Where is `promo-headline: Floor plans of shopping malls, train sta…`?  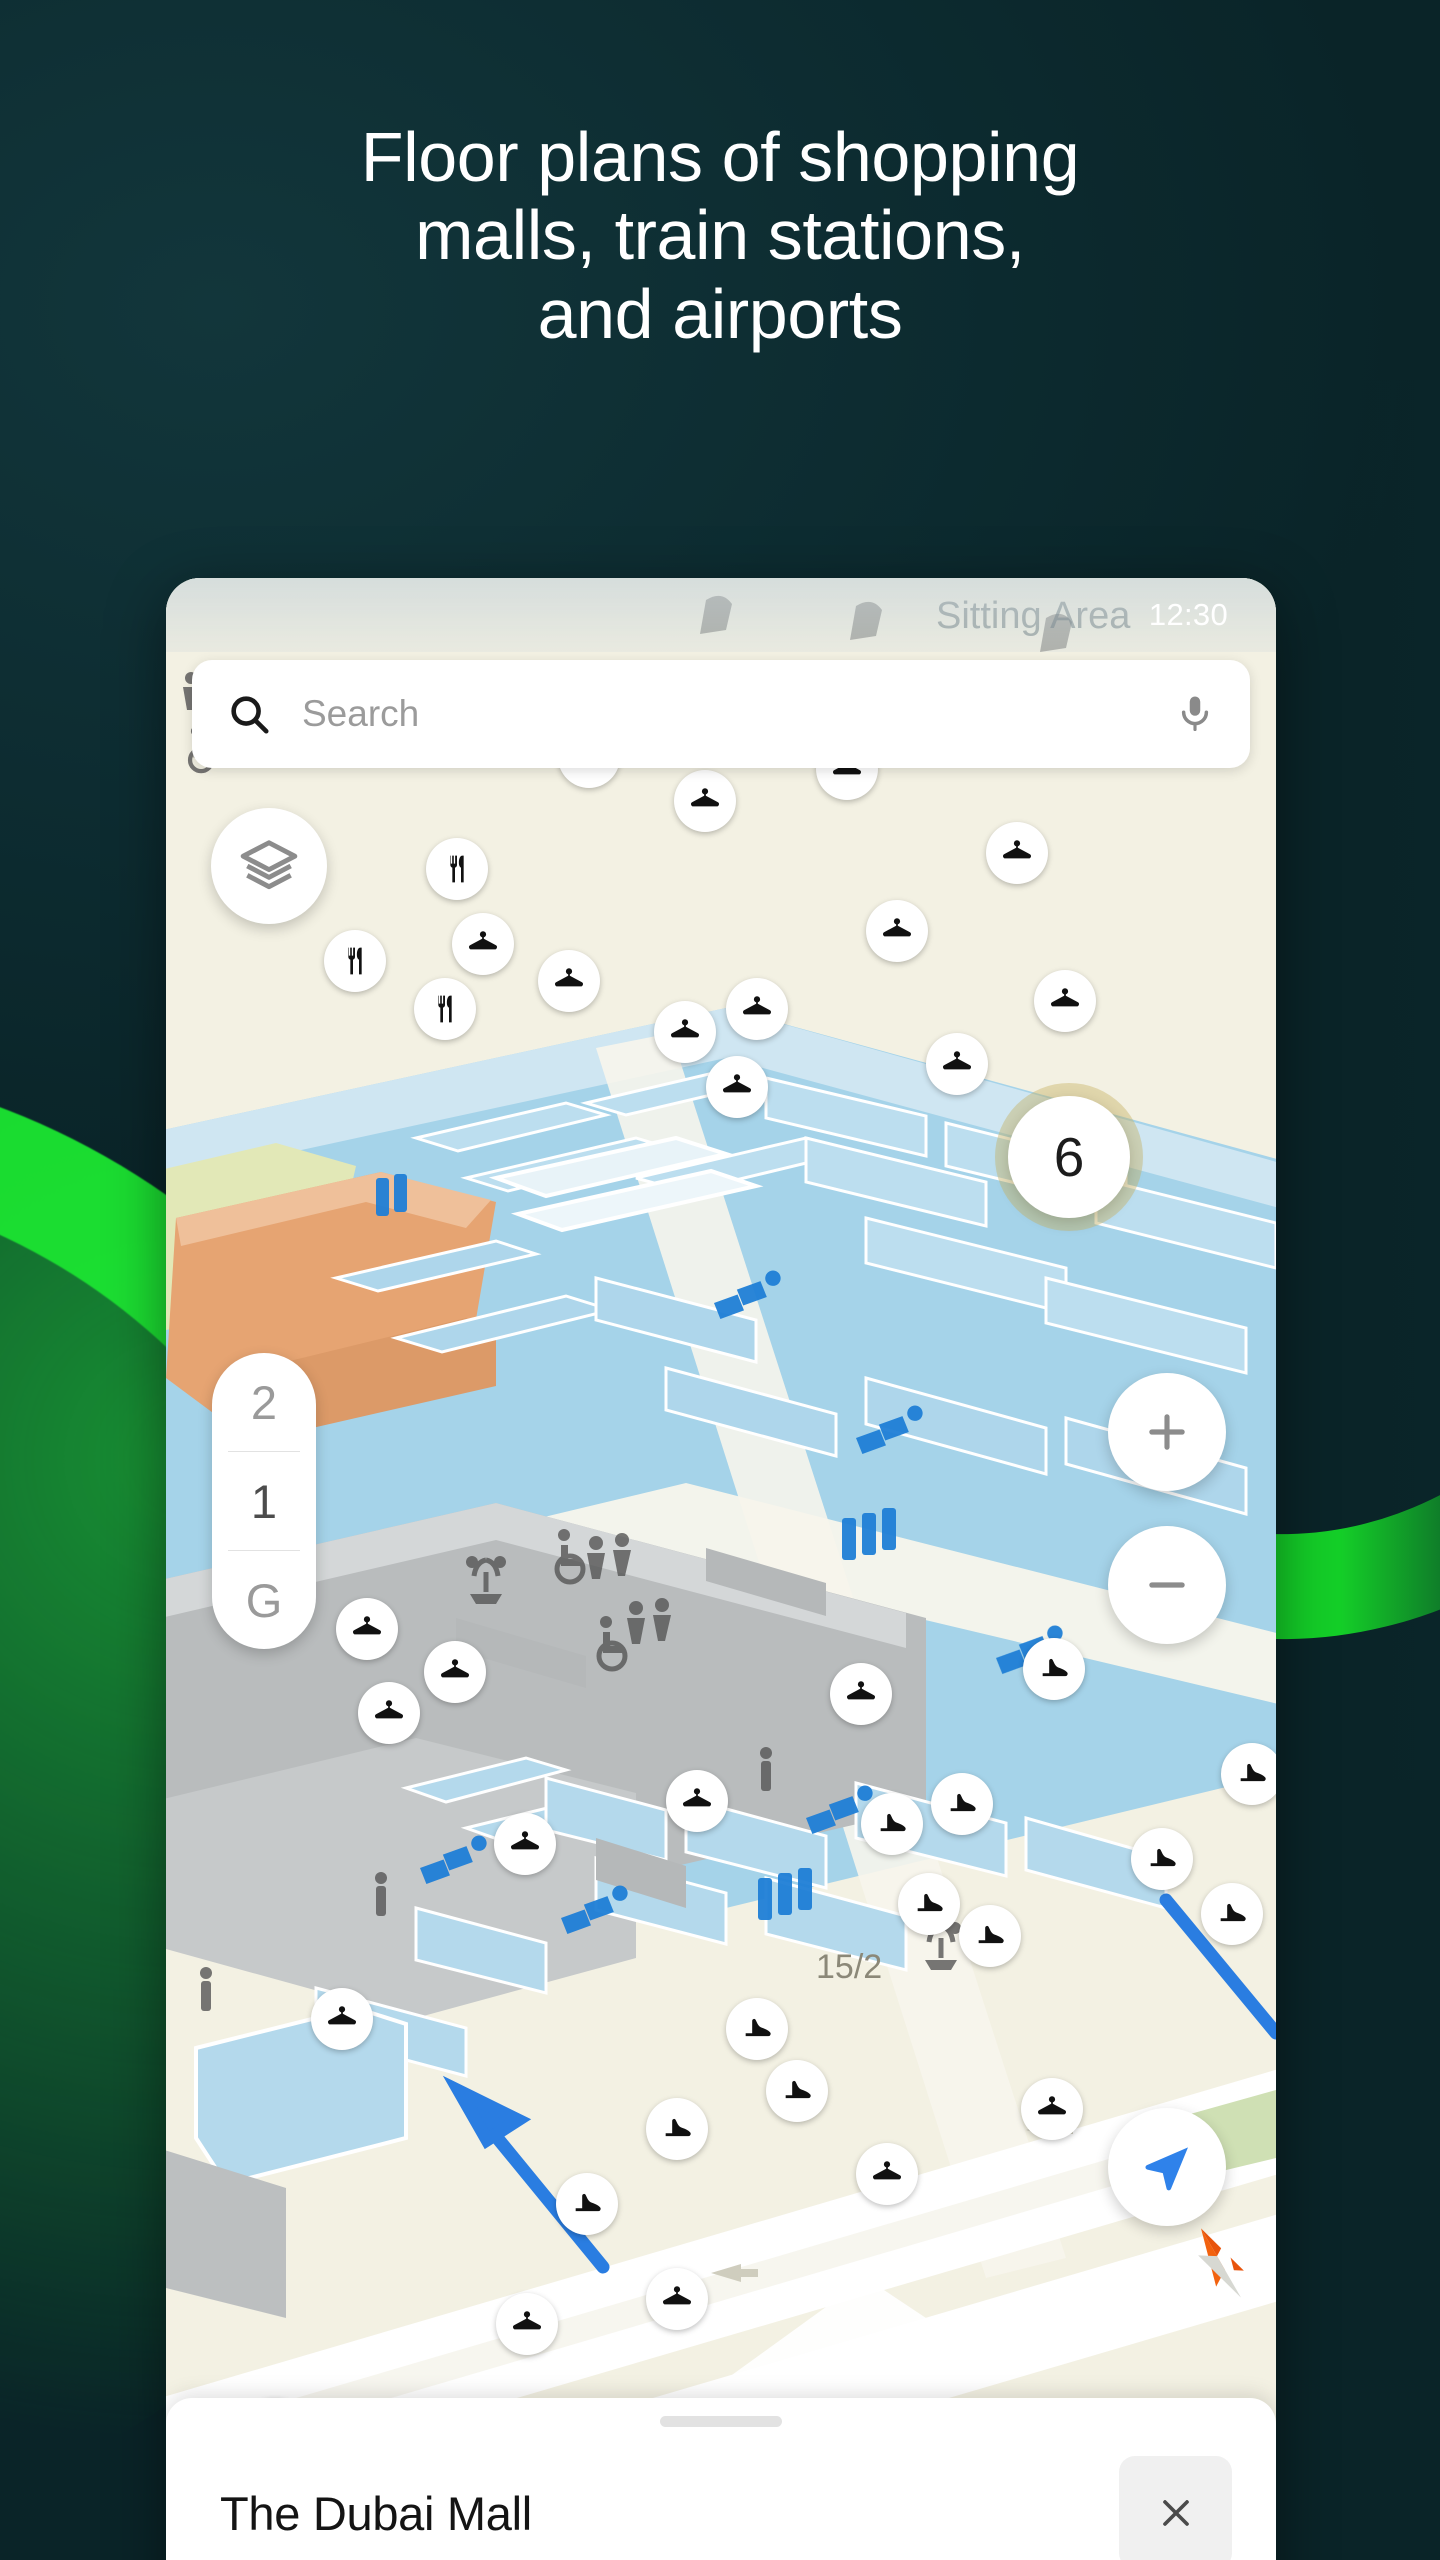
promo-headline: Floor plans of shopping malls, train sta… is located at coordinates (720, 235).